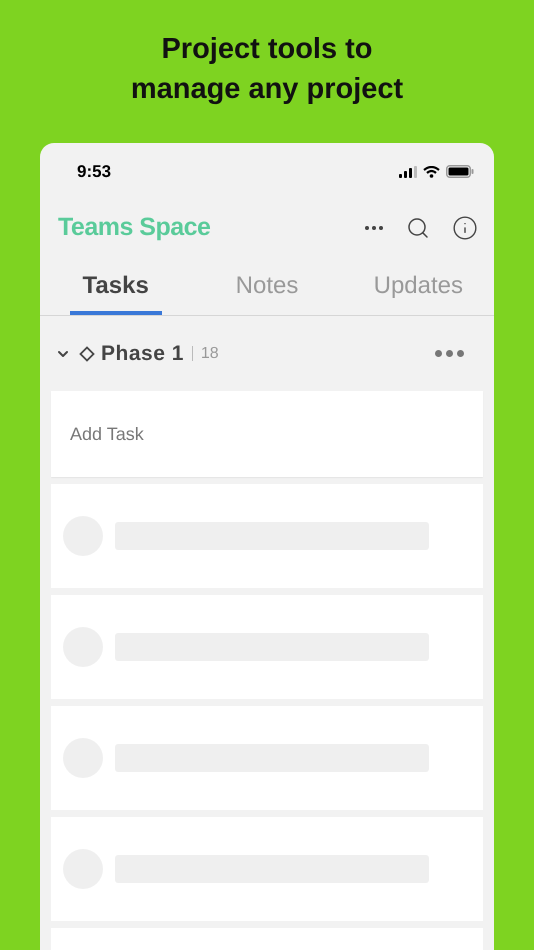 The height and width of the screenshot is (950, 534). I want to click on wifi-icon, so click(431, 172).